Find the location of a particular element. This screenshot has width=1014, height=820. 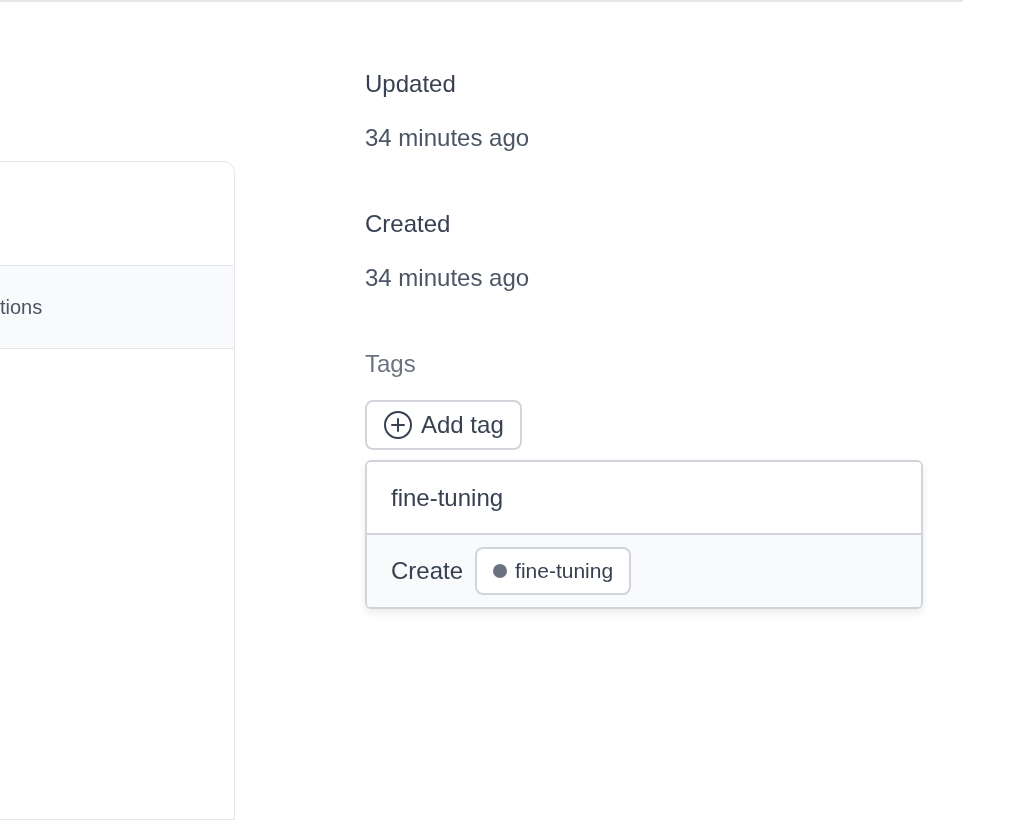

field-label: Updated is located at coordinates (411, 84).